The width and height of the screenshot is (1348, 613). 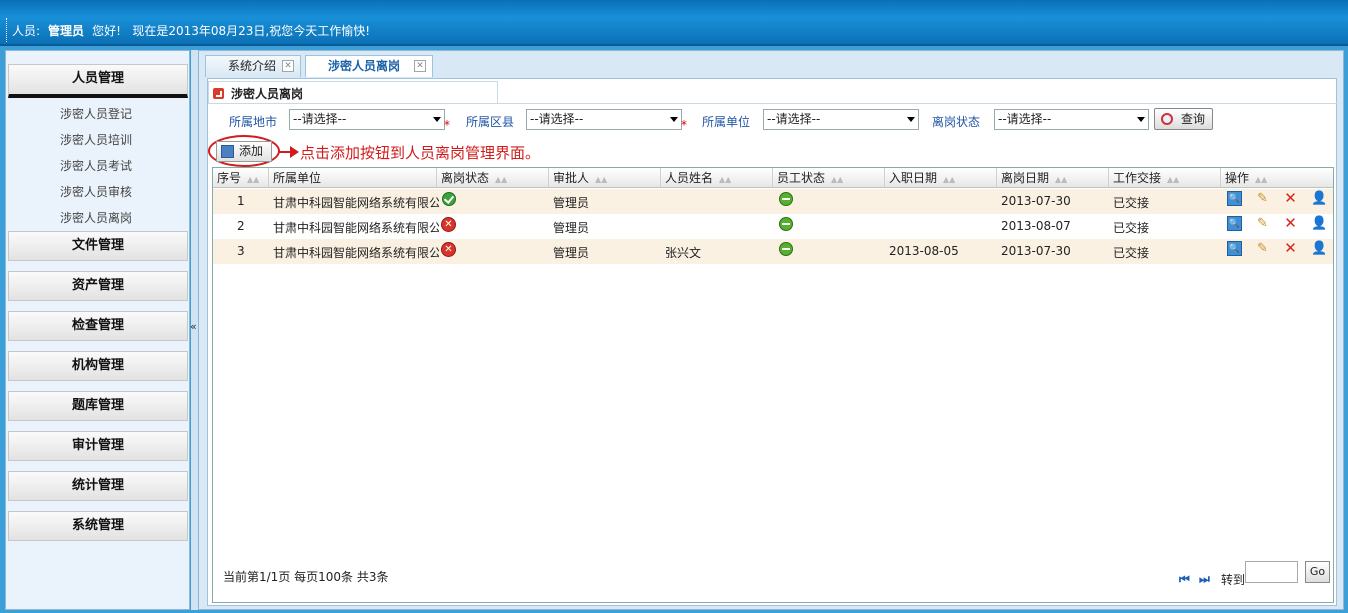 What do you see at coordinates (66, 31) in the screenshot?
I see `user-name: 管理员` at bounding box center [66, 31].